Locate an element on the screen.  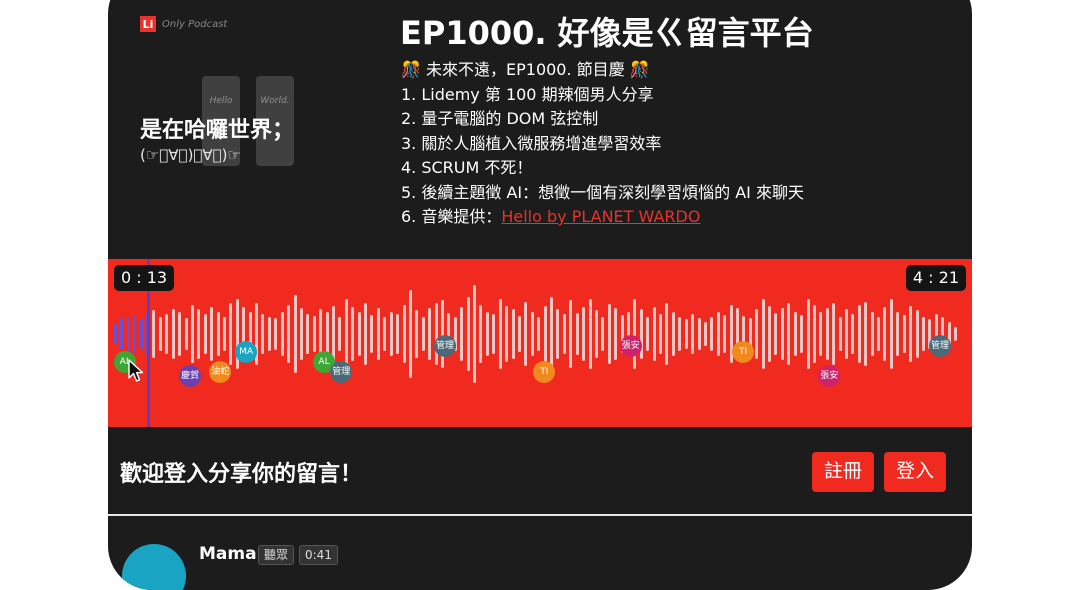
register-button: 註冊 is located at coordinates (843, 472).